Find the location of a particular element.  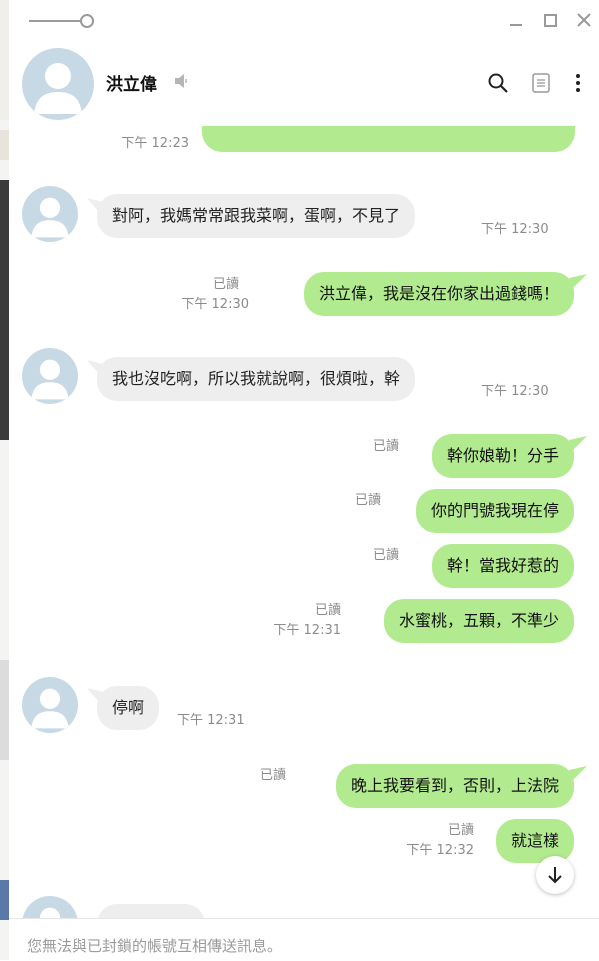

message-text: 洪立偉，我是沒在你家出過錢嗎！ is located at coordinates (438, 293).